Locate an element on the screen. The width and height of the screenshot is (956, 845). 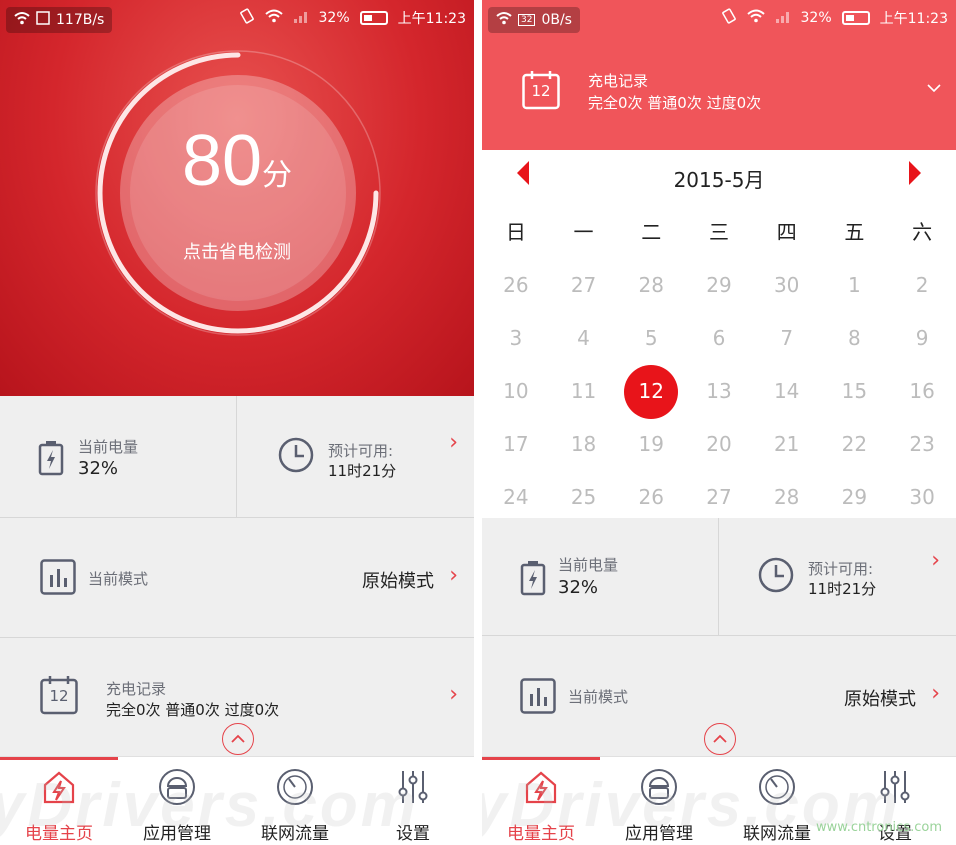
calendar-day: 20 is located at coordinates (719, 444).